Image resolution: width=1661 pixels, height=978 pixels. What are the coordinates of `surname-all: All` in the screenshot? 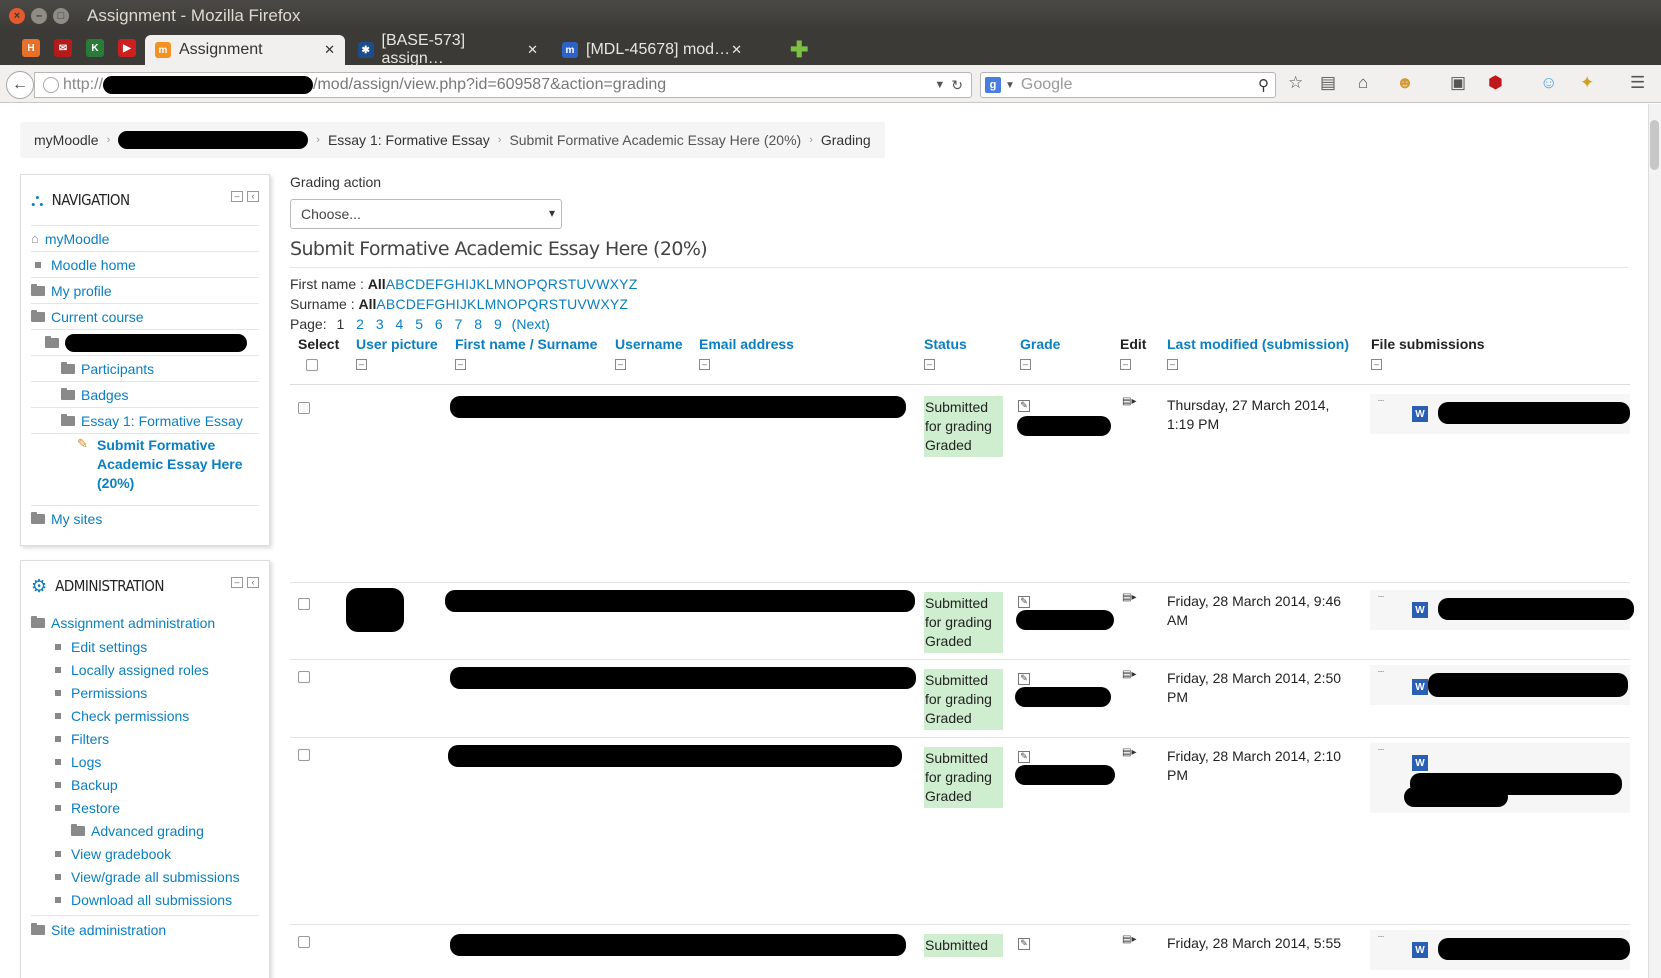 It's located at (367, 304).